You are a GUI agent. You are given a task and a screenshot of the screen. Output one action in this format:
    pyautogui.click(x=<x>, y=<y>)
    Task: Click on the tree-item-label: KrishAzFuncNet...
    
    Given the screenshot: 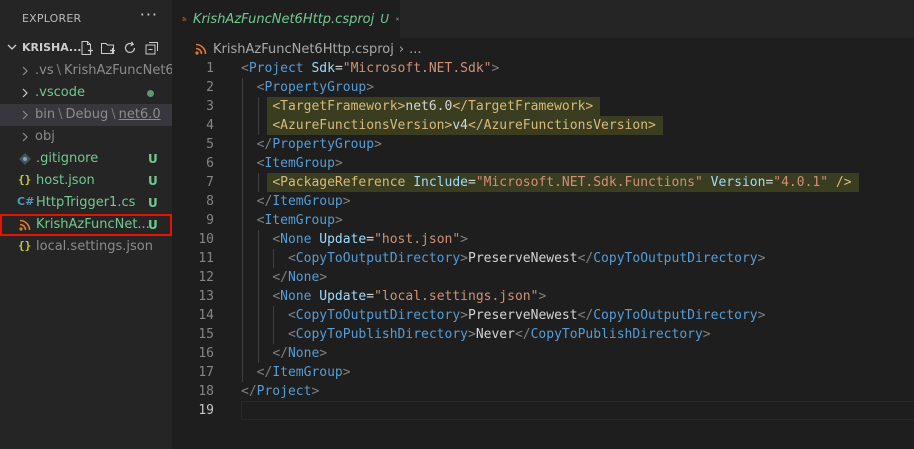 What is the action you would take?
    pyautogui.click(x=93, y=224)
    